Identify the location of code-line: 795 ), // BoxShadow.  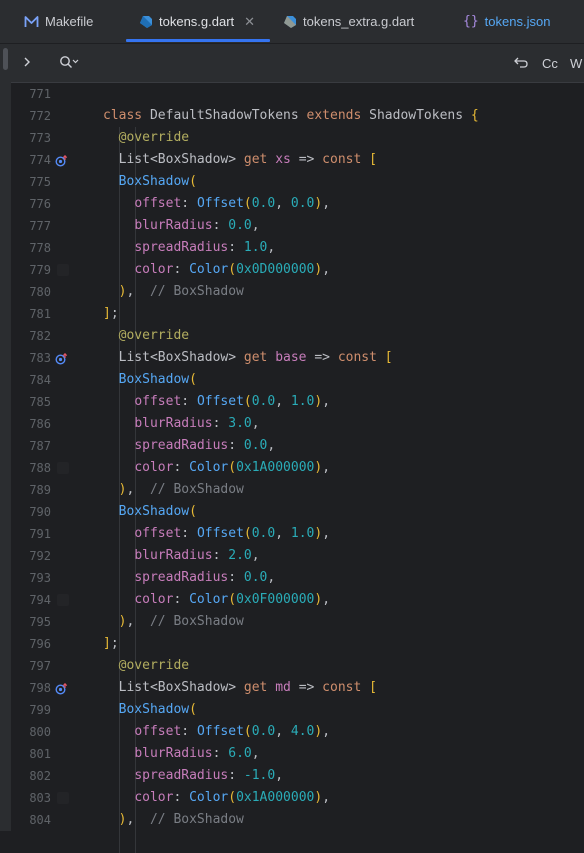
(297, 622).